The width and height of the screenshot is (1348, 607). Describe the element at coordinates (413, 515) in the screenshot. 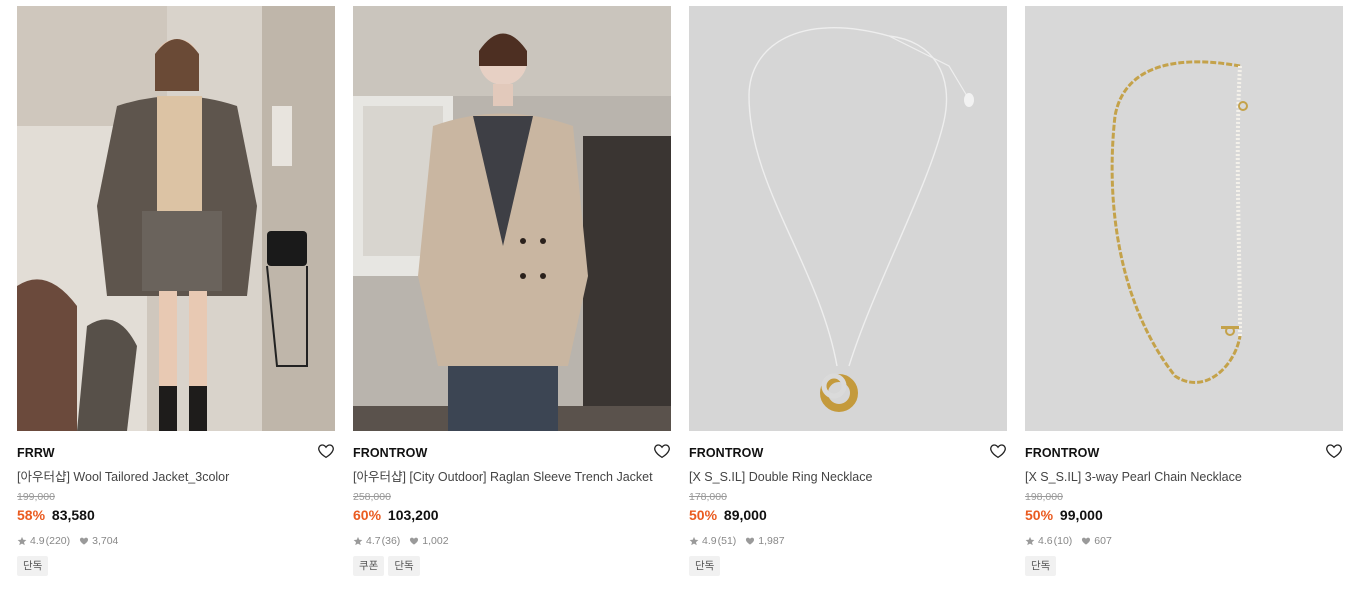

I see `sale-price: 103,200` at that location.